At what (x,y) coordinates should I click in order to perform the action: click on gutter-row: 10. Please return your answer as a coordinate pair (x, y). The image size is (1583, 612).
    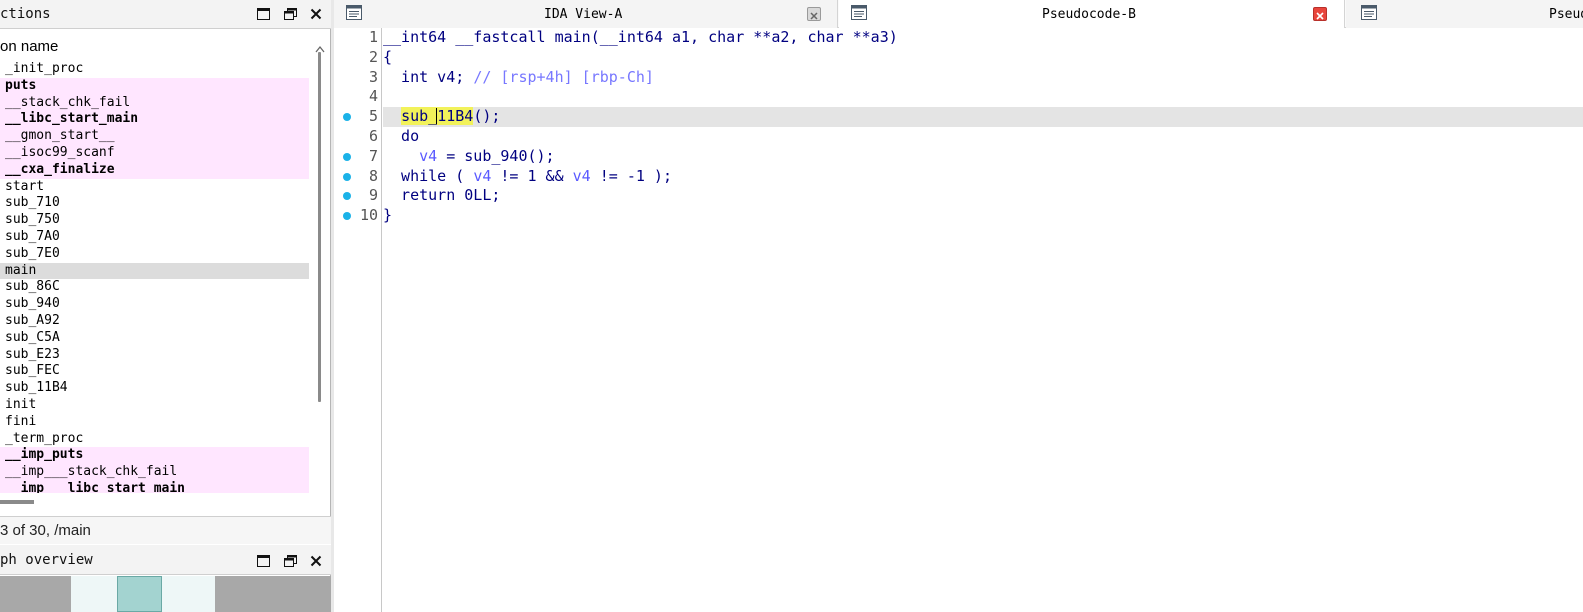
    Looking at the image, I should click on (358, 216).